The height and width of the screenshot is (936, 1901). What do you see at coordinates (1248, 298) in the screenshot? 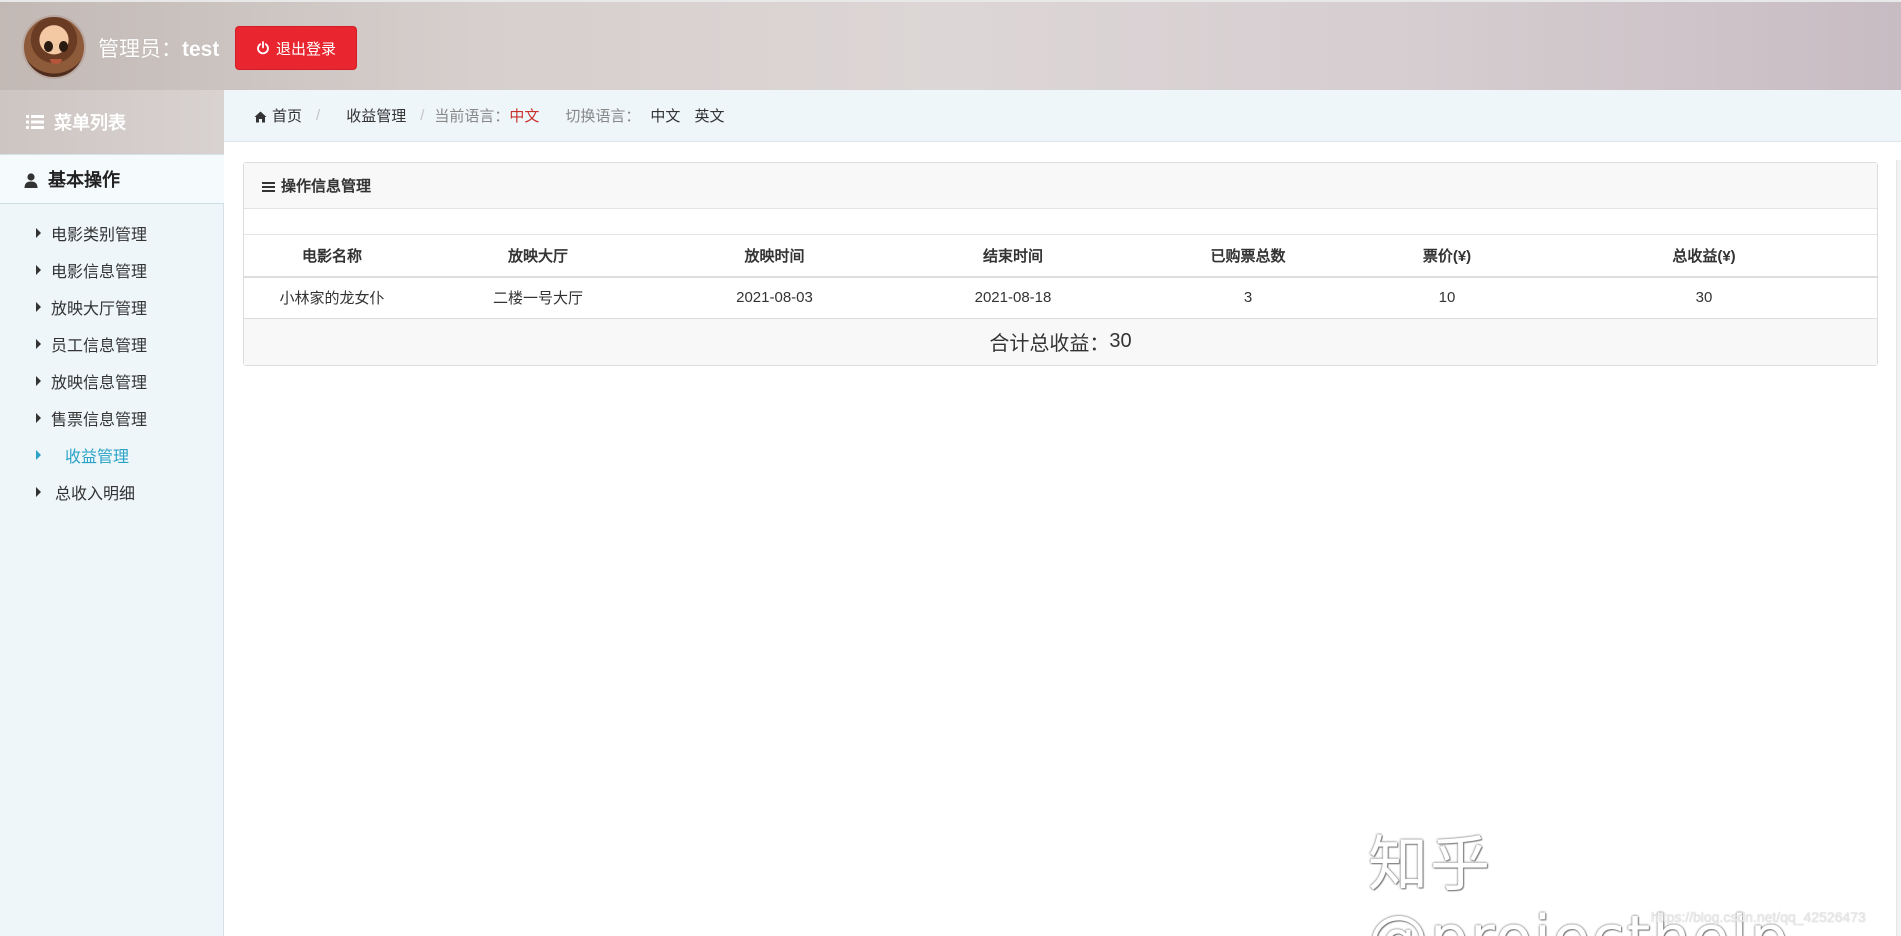
I see `cell-tickets-sold: 3` at bounding box center [1248, 298].